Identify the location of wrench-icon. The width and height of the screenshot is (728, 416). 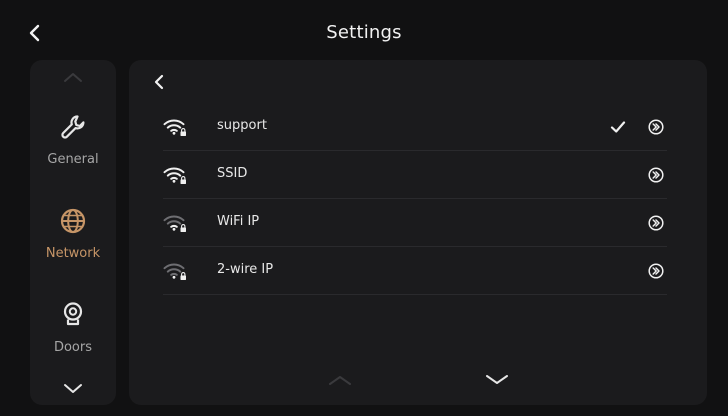
(73, 127).